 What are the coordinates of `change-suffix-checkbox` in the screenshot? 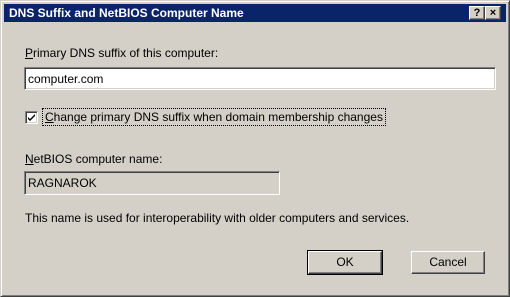 It's located at (31, 117).